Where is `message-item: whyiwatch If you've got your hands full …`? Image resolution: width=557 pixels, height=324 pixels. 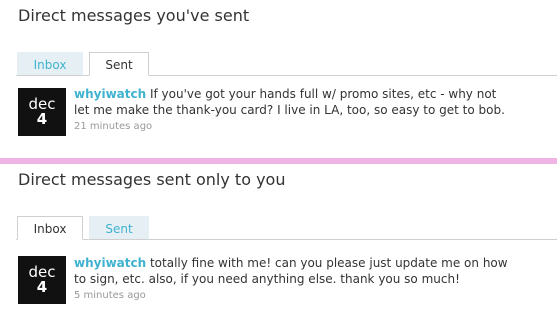 message-item: whyiwatch If you've got your hands full … is located at coordinates (294, 109).